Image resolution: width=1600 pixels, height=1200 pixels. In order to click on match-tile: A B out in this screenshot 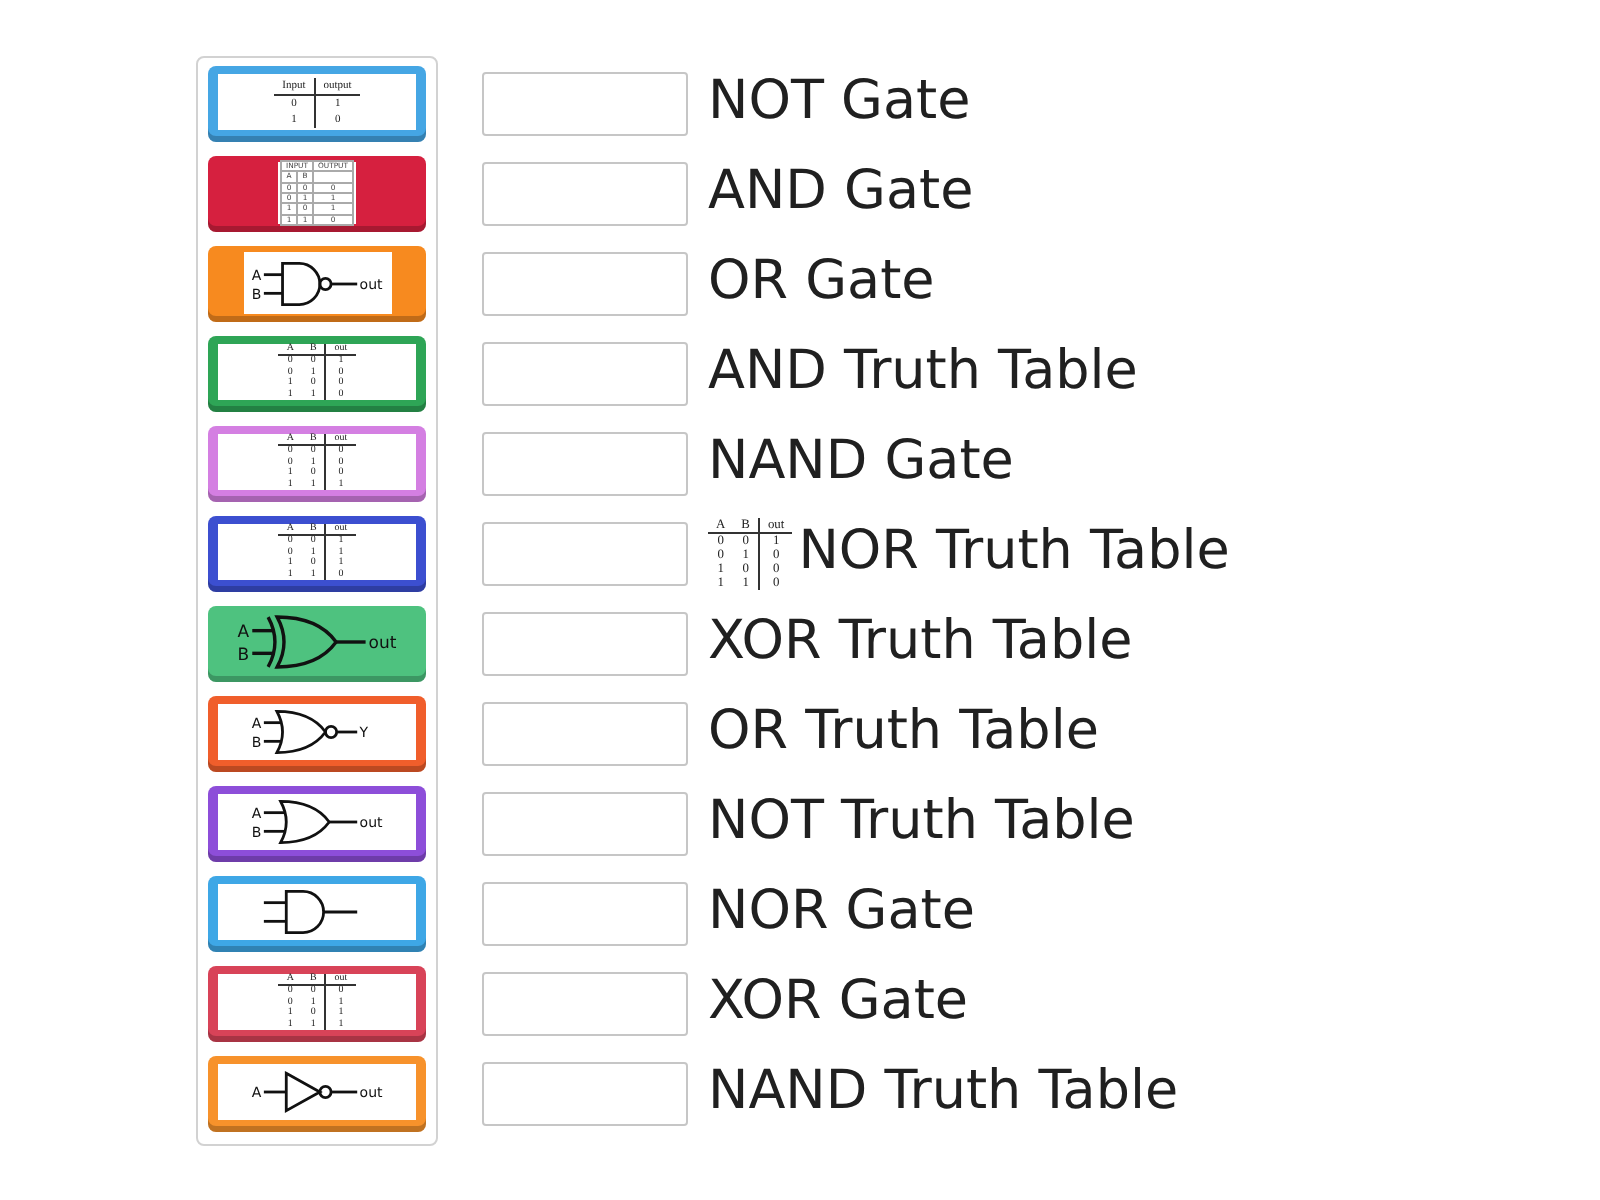, I will do `click(317, 644)`.